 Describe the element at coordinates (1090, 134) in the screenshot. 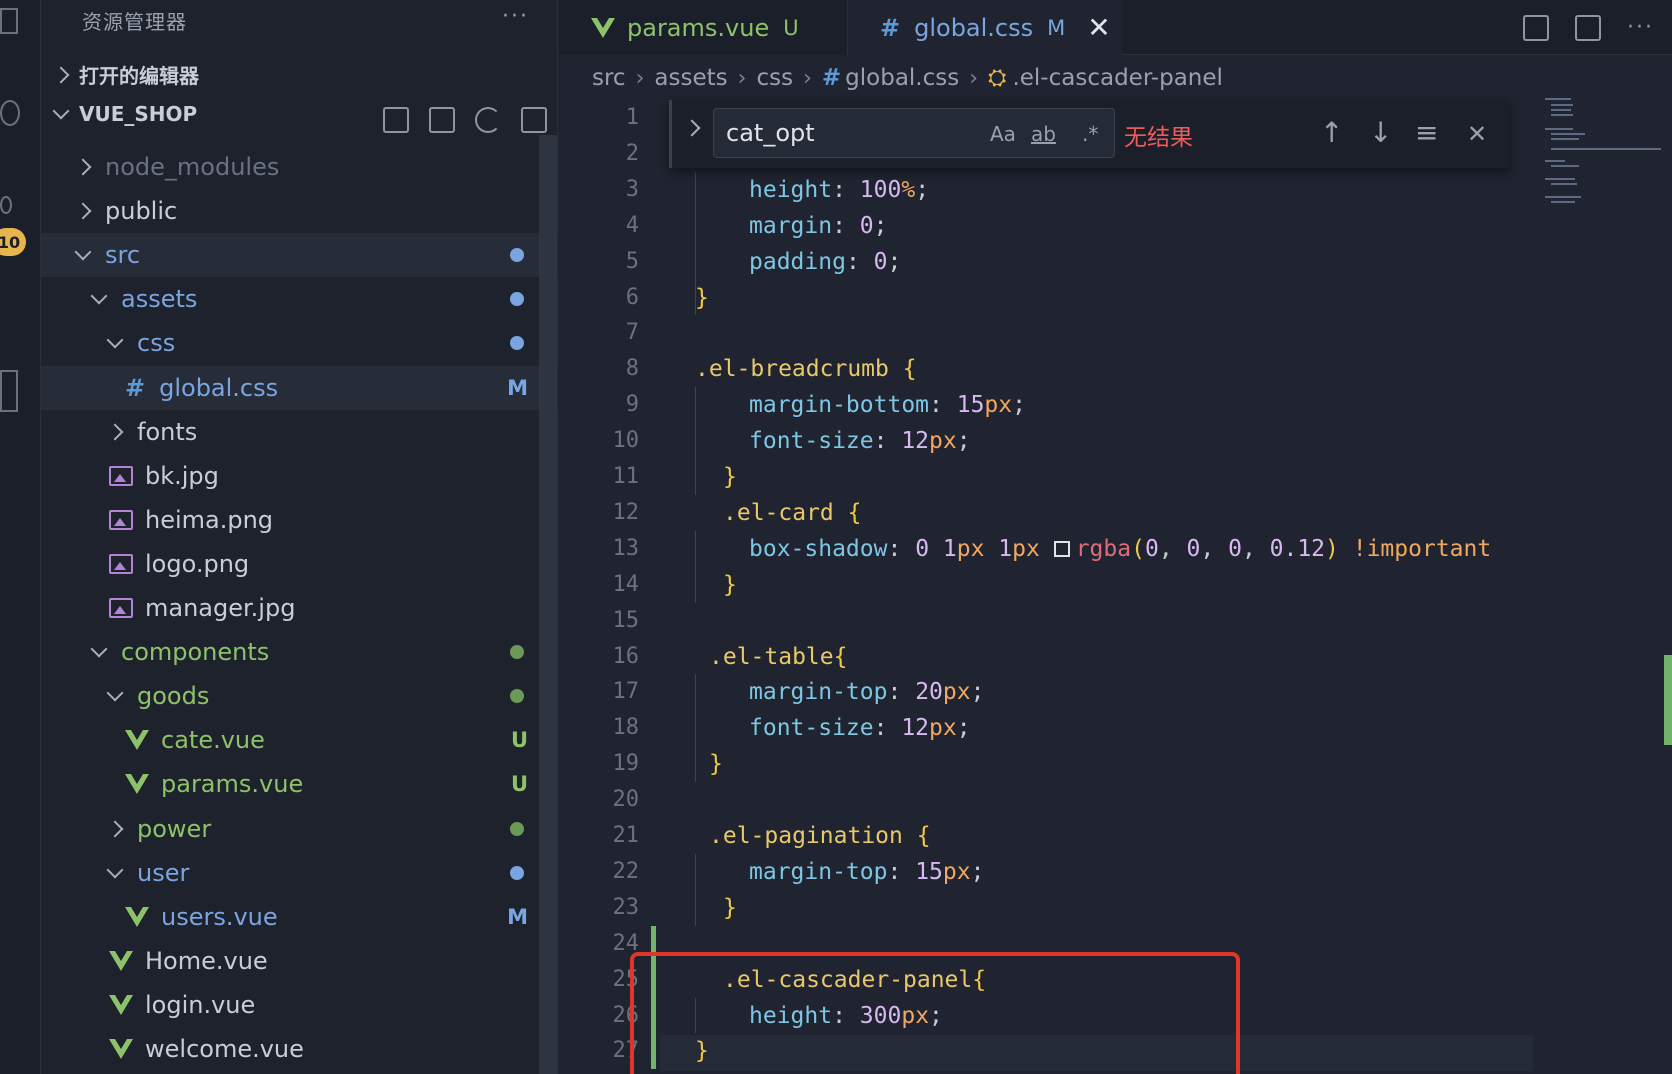

I see `regex-icon: .*` at that location.